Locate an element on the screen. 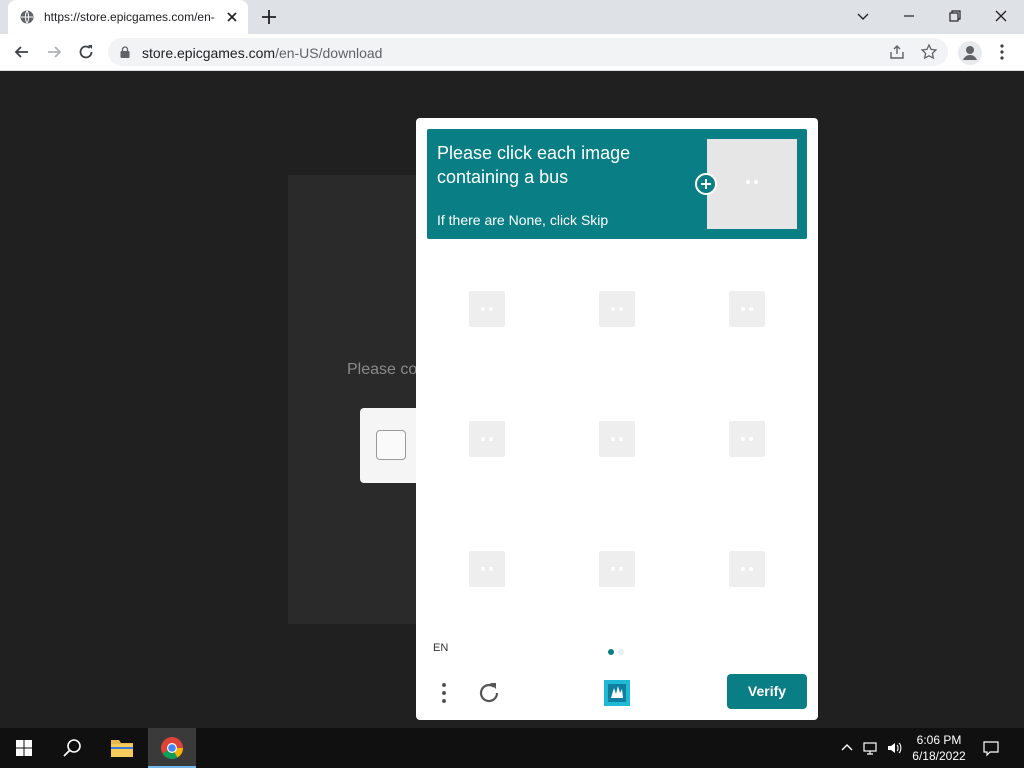  address-bar: store.epicgames.com/en-US/download is located at coordinates (528, 52).